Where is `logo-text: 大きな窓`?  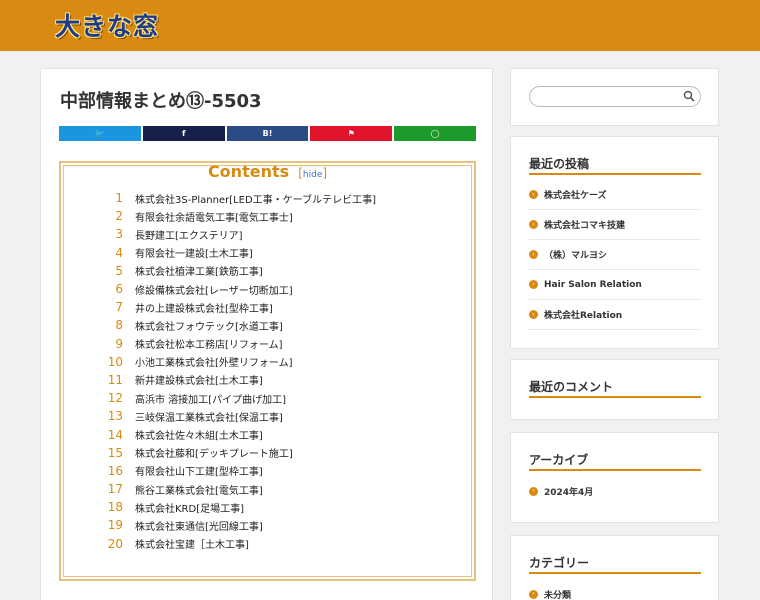 logo-text: 大きな窓 is located at coordinates (107, 26).